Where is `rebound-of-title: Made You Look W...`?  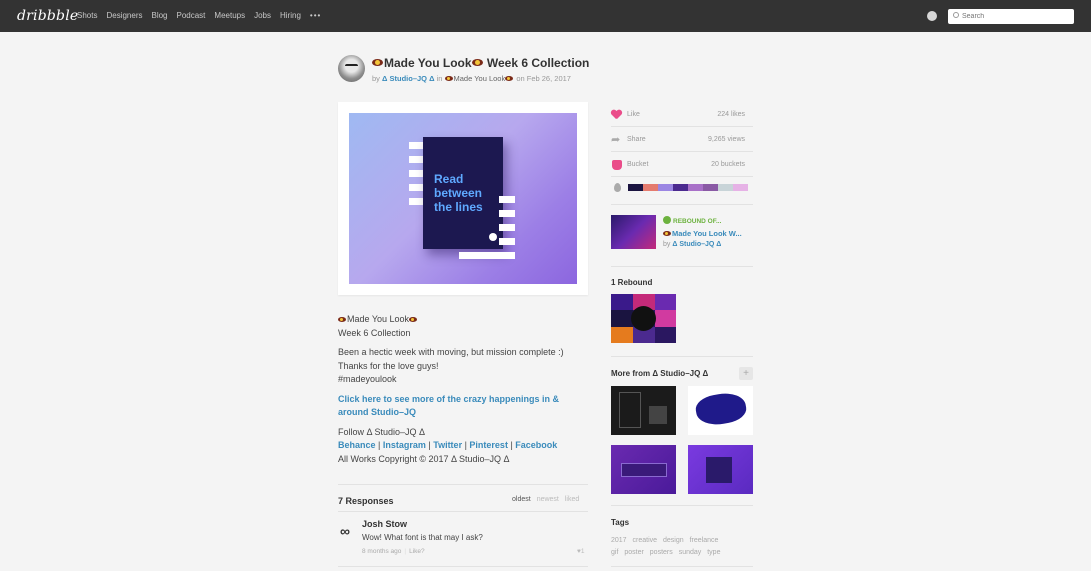
rebound-of-title: Made You Look W... is located at coordinates (702, 233).